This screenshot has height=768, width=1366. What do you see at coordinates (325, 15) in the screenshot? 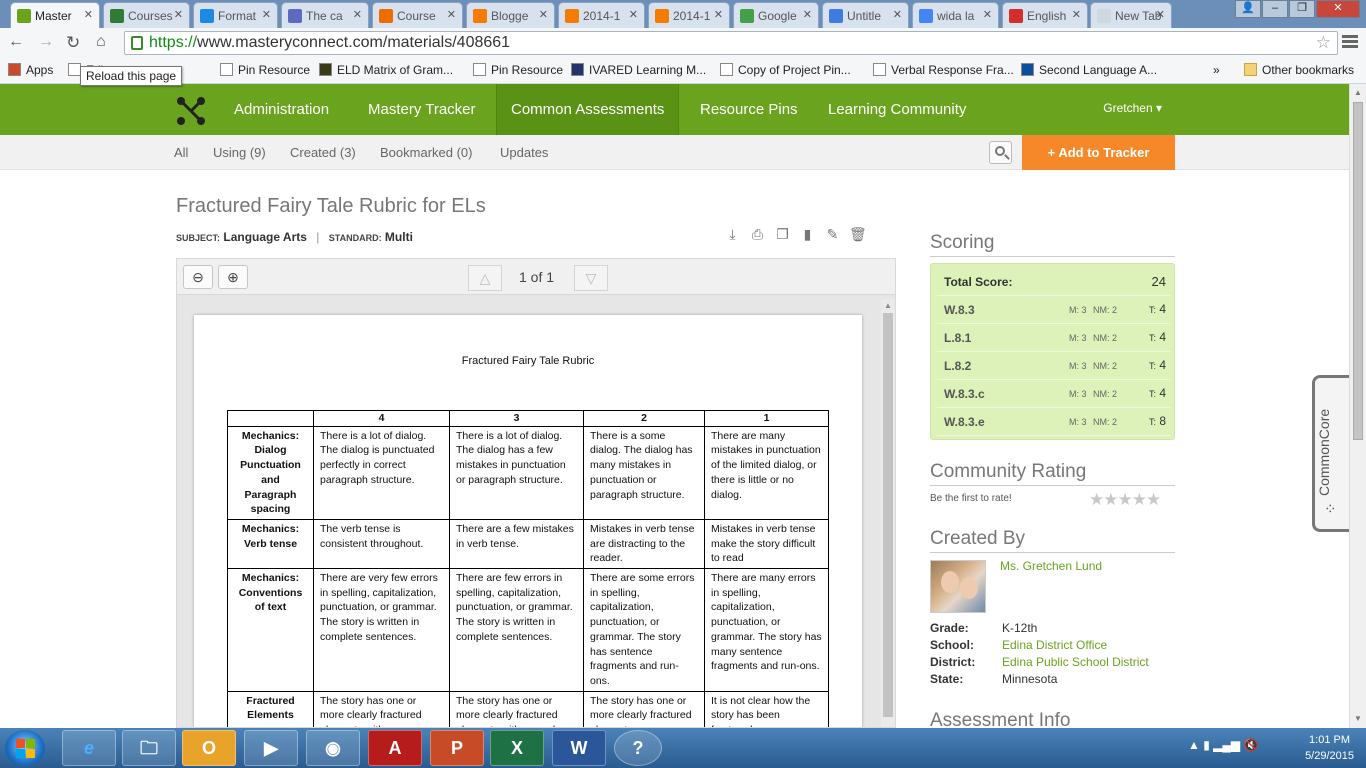
I see `browser-tab: The ca ✕` at bounding box center [325, 15].